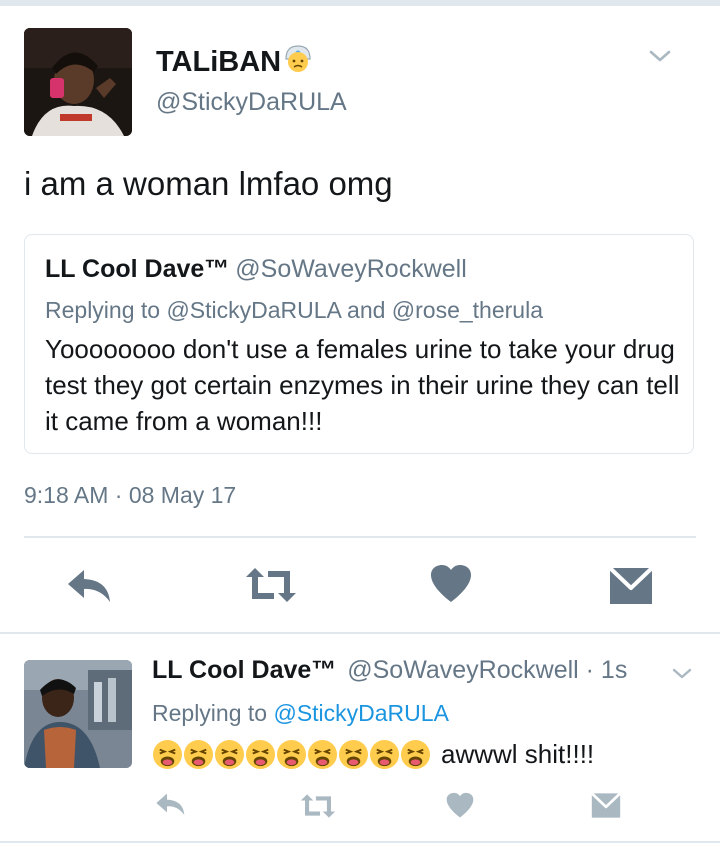  I want to click on quoted-author: LL Cool Dave™ @SoWaveyRockwell, so click(256, 269).